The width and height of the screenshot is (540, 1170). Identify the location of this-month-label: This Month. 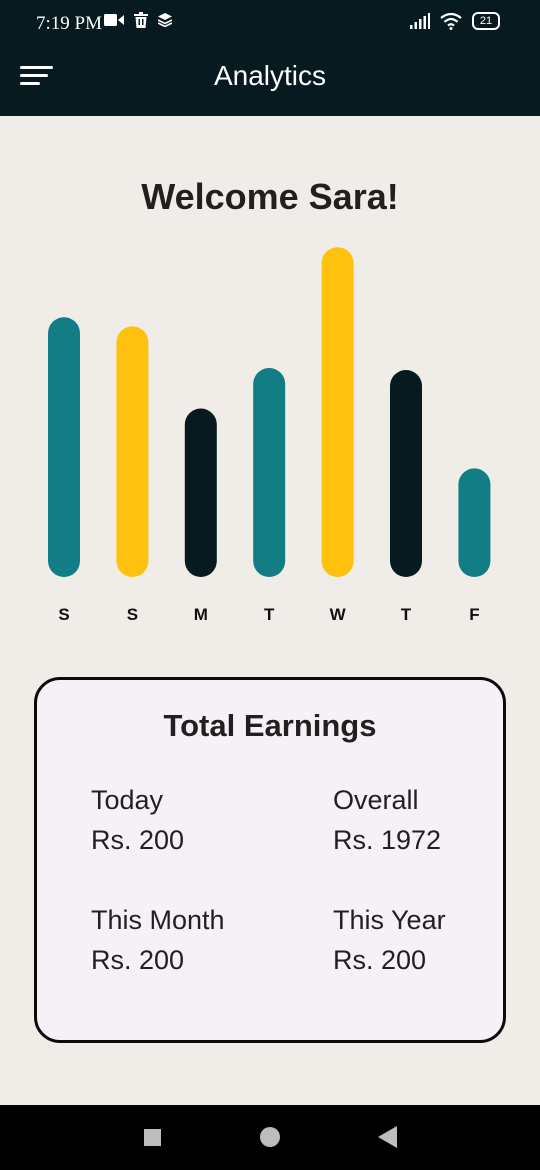
(158, 920).